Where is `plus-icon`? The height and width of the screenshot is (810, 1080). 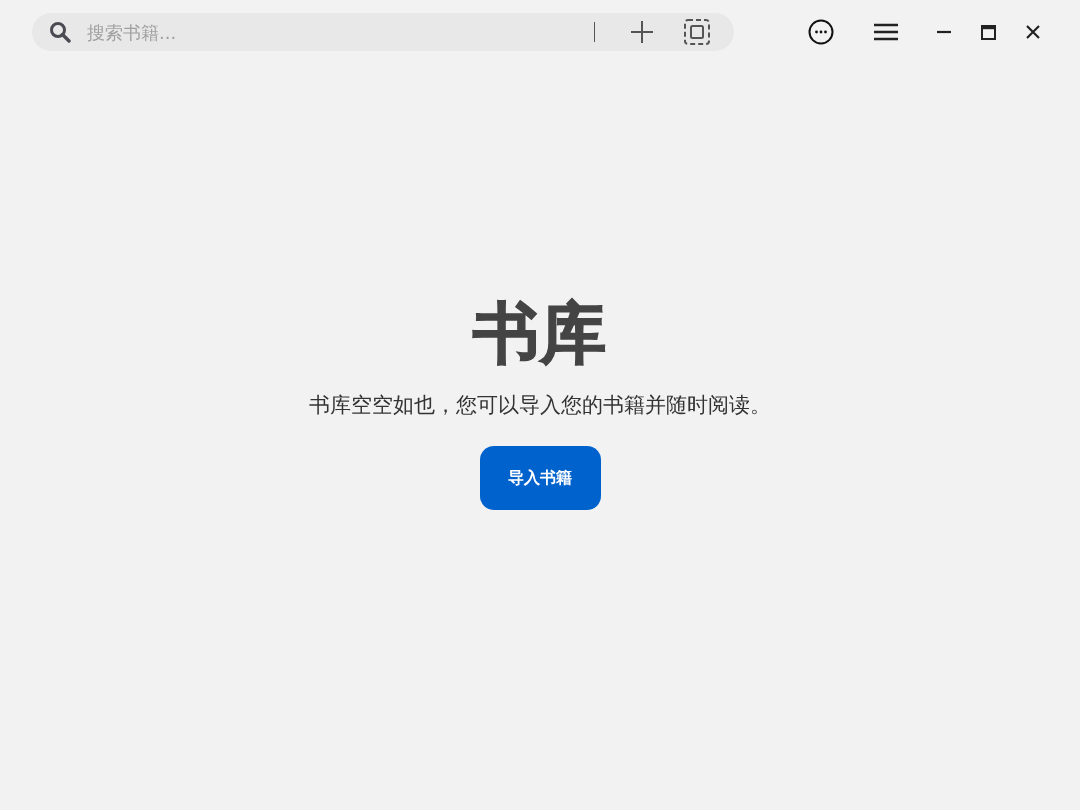
plus-icon is located at coordinates (642, 32).